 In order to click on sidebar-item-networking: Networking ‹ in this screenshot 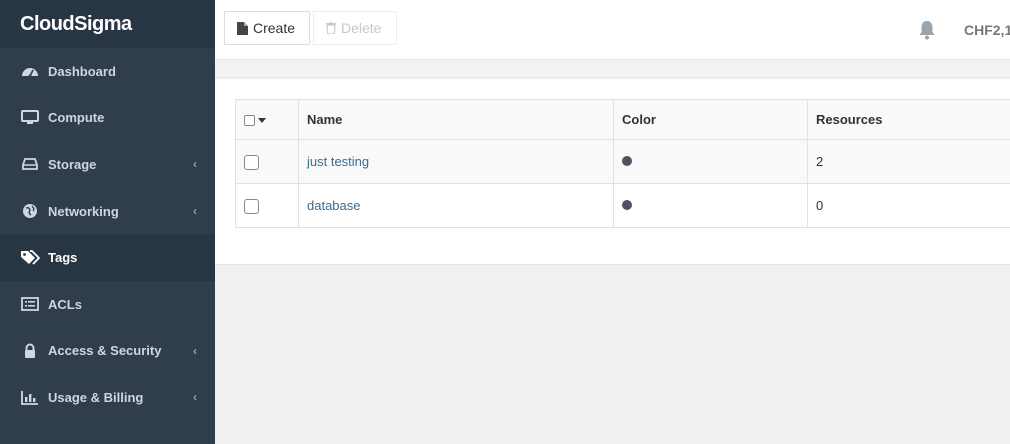, I will do `click(107, 211)`.